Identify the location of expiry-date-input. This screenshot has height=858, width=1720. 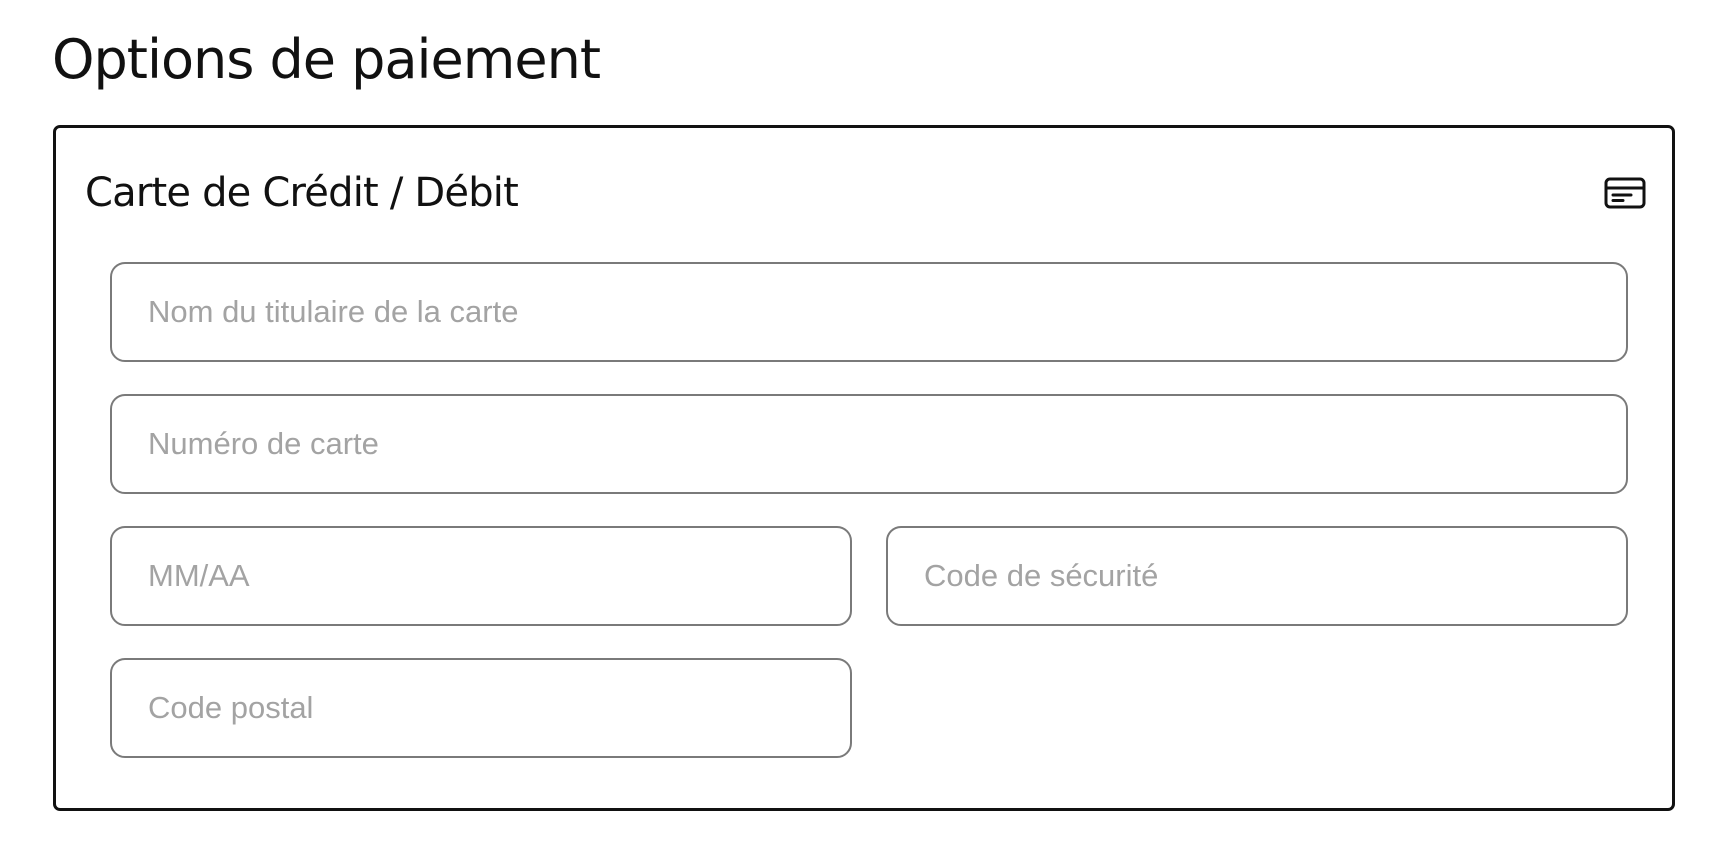
(481, 576).